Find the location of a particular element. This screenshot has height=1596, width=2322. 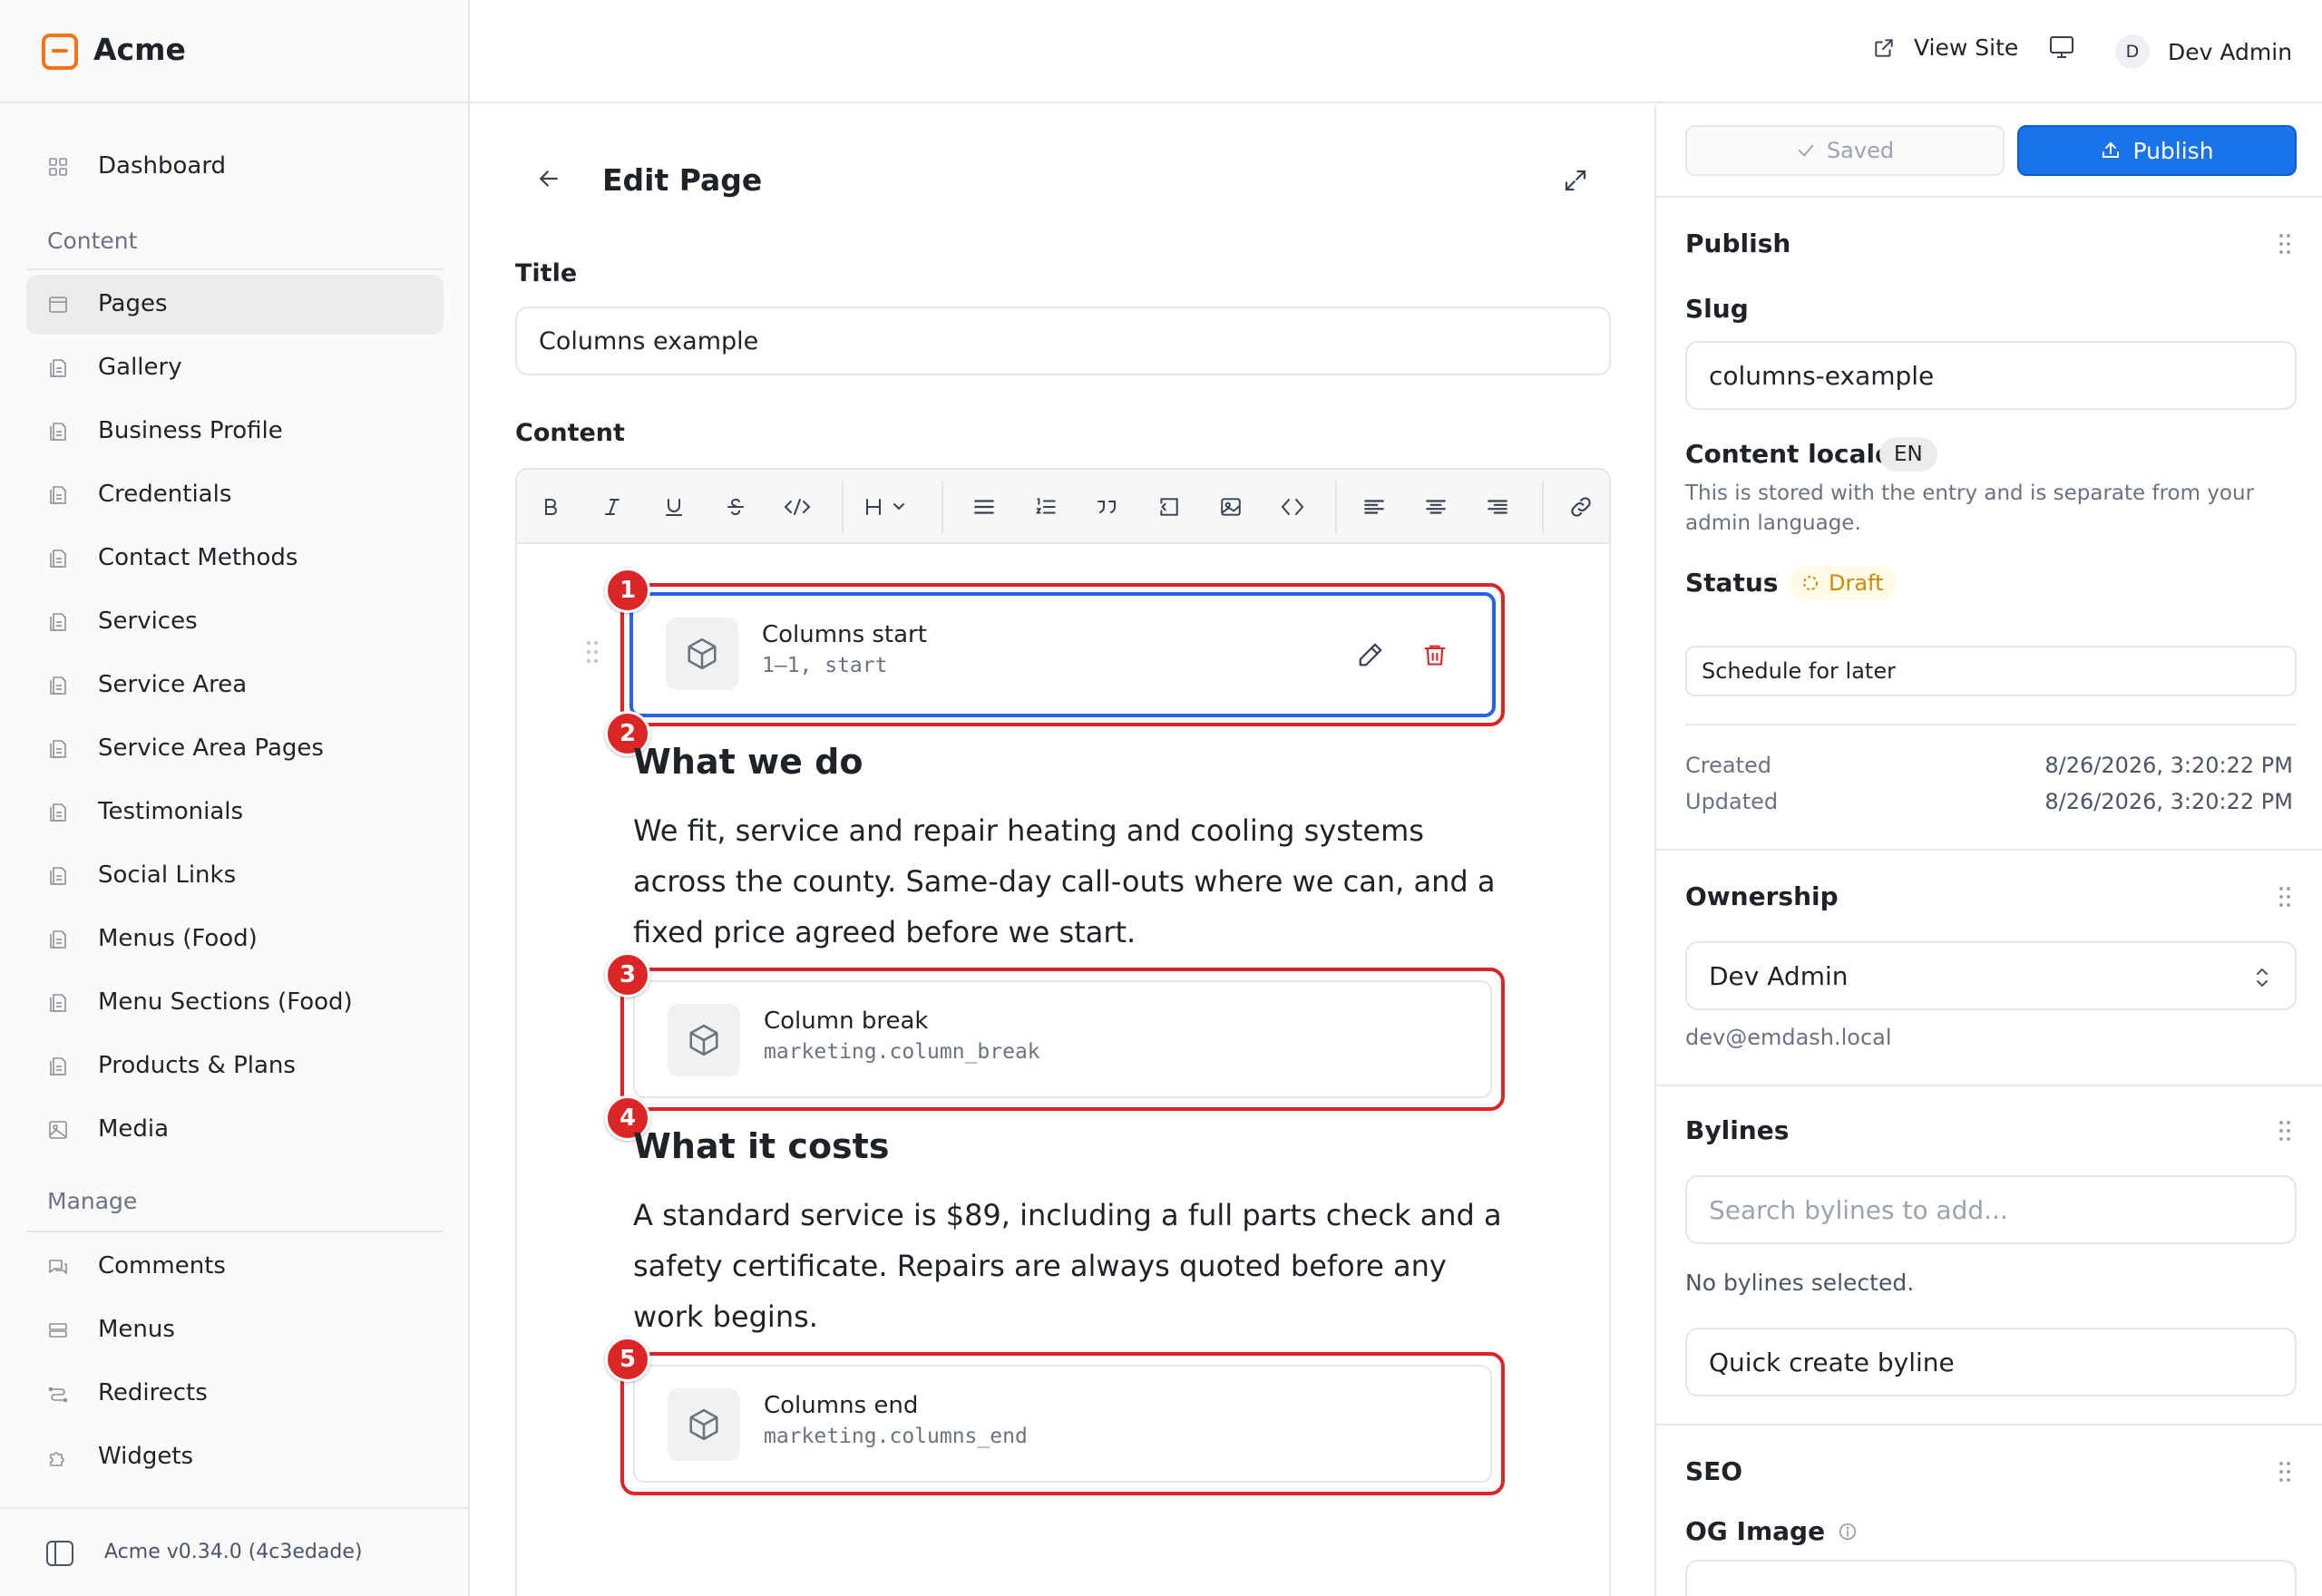

sidebar-item-menu-sections-food: Menu Sections (Food) is located at coordinates (235, 1003).